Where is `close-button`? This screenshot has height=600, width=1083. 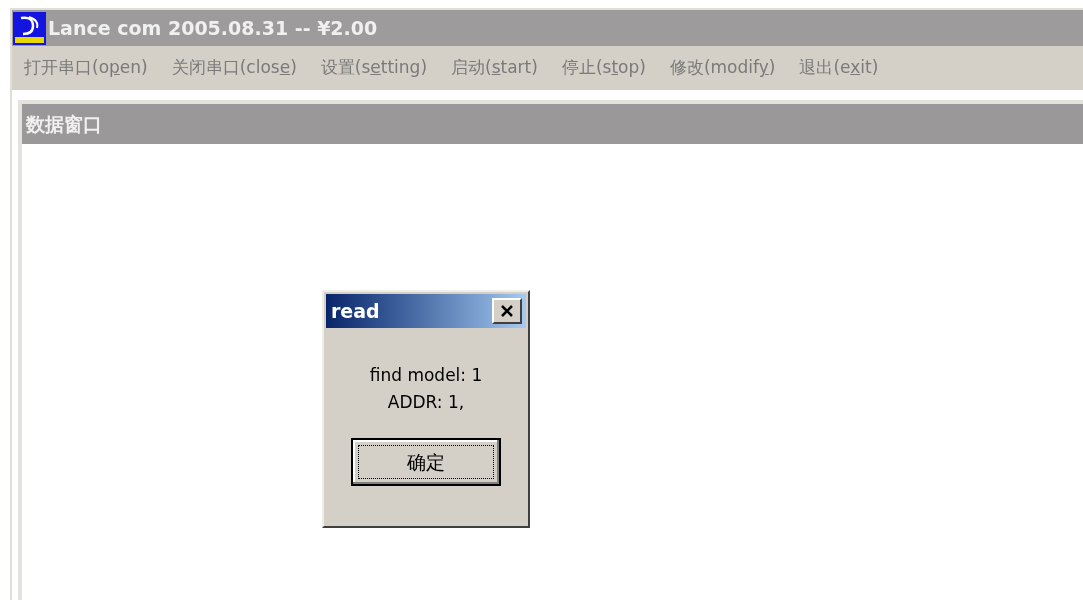 close-button is located at coordinates (507, 311).